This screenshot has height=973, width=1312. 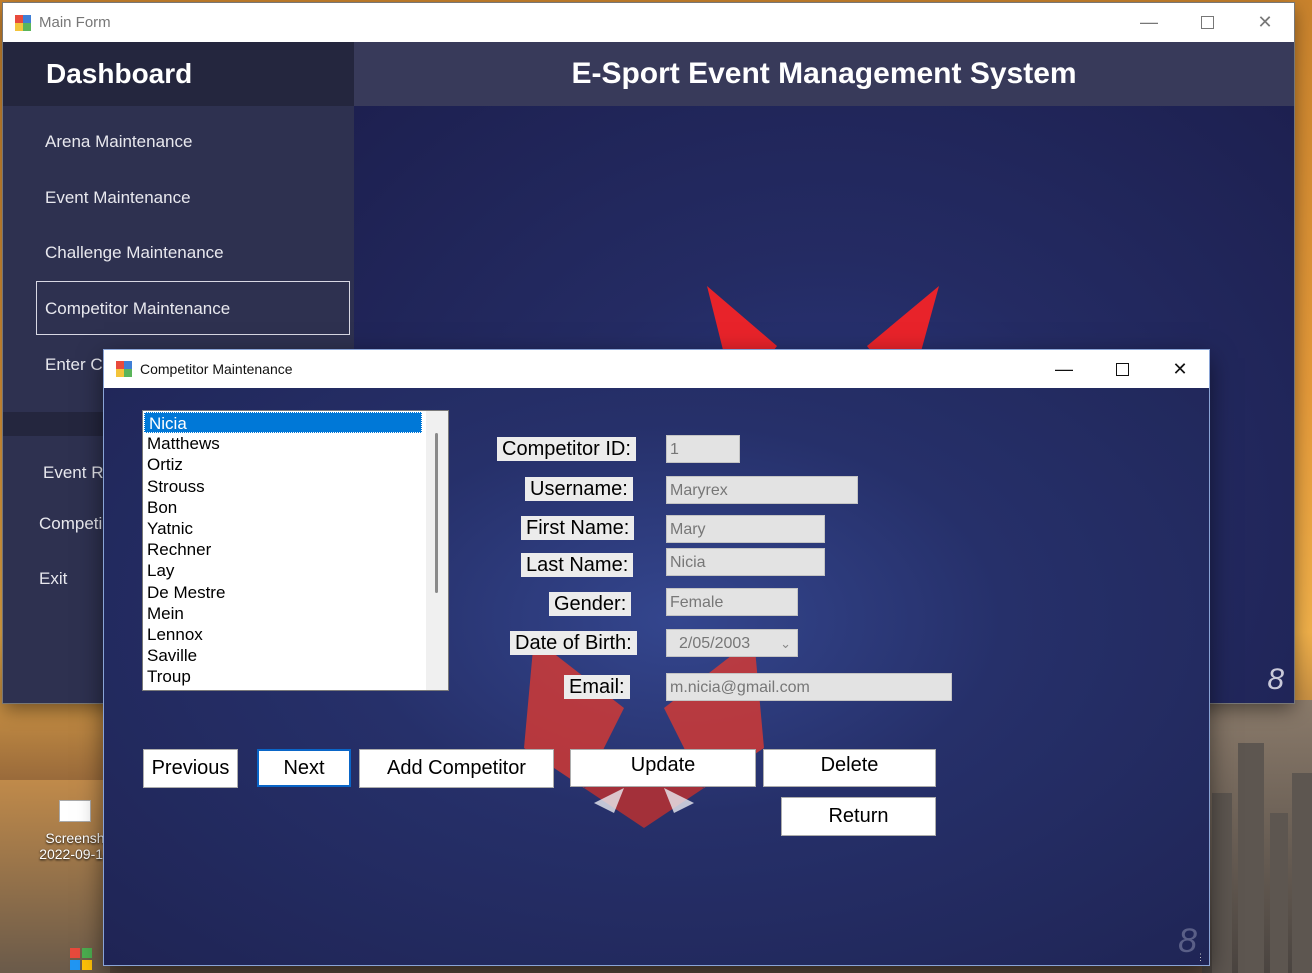 What do you see at coordinates (849, 768) in the screenshot?
I see `delete-button: Delete` at bounding box center [849, 768].